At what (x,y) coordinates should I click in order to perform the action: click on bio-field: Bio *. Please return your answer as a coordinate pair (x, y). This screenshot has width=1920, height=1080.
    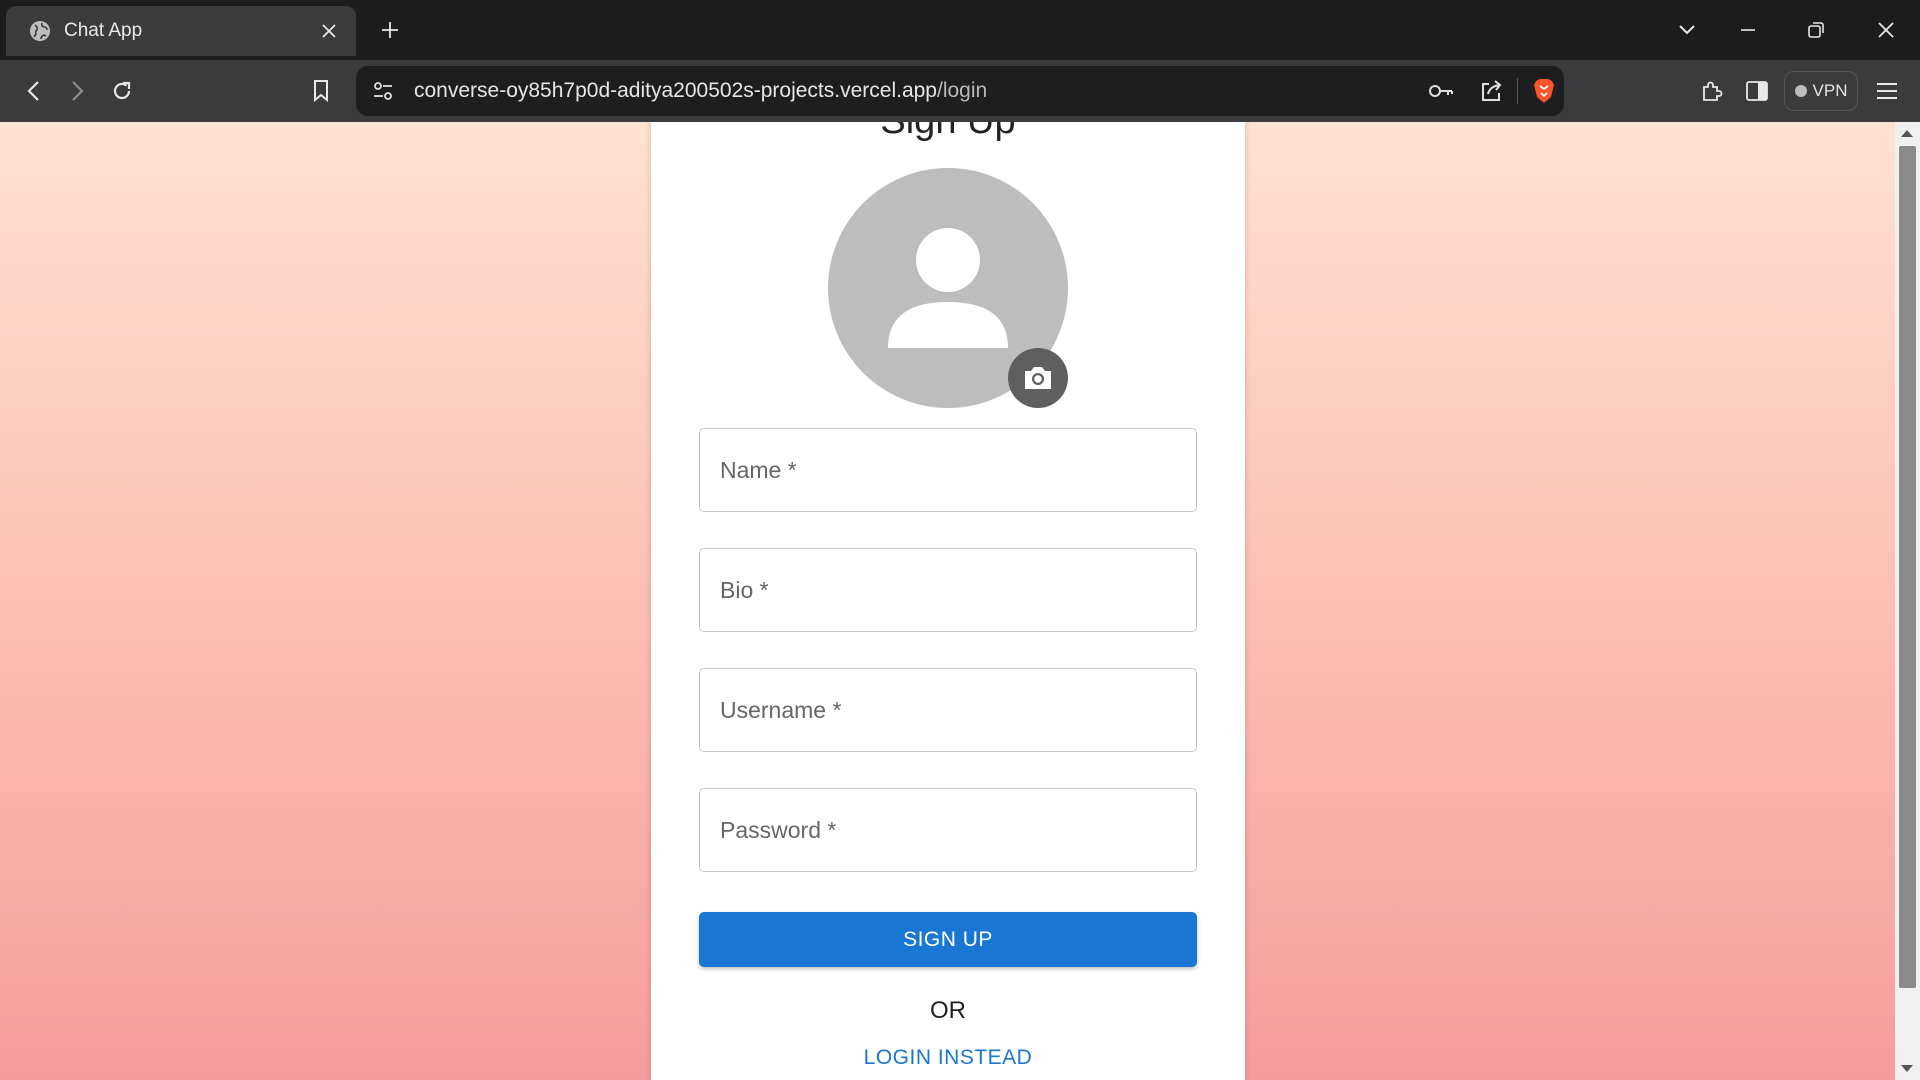
    Looking at the image, I should click on (948, 590).